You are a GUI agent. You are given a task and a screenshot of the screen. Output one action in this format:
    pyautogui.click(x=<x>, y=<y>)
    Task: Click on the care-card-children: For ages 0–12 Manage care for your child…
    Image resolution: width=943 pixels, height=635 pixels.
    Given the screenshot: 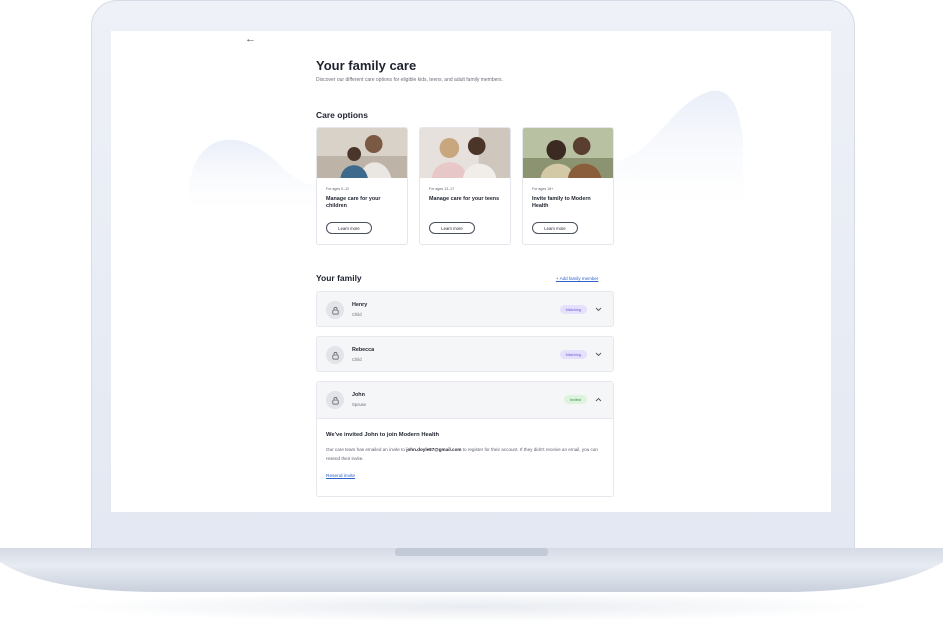 What is the action you would take?
    pyautogui.click(x=362, y=186)
    